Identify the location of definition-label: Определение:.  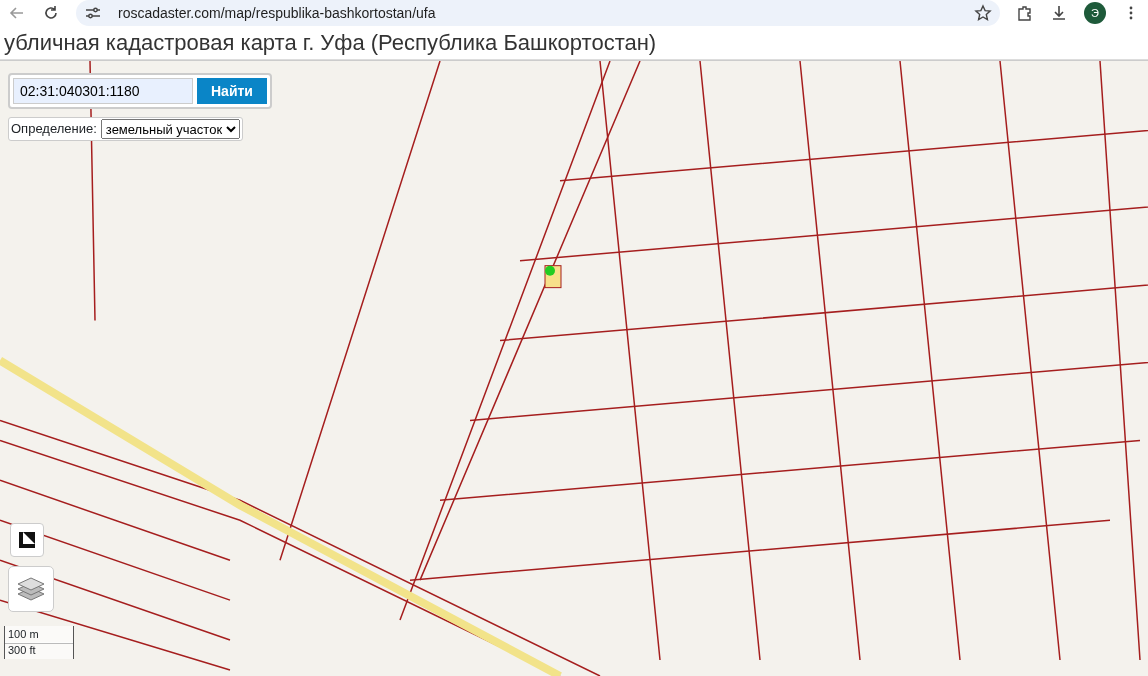
(54, 129).